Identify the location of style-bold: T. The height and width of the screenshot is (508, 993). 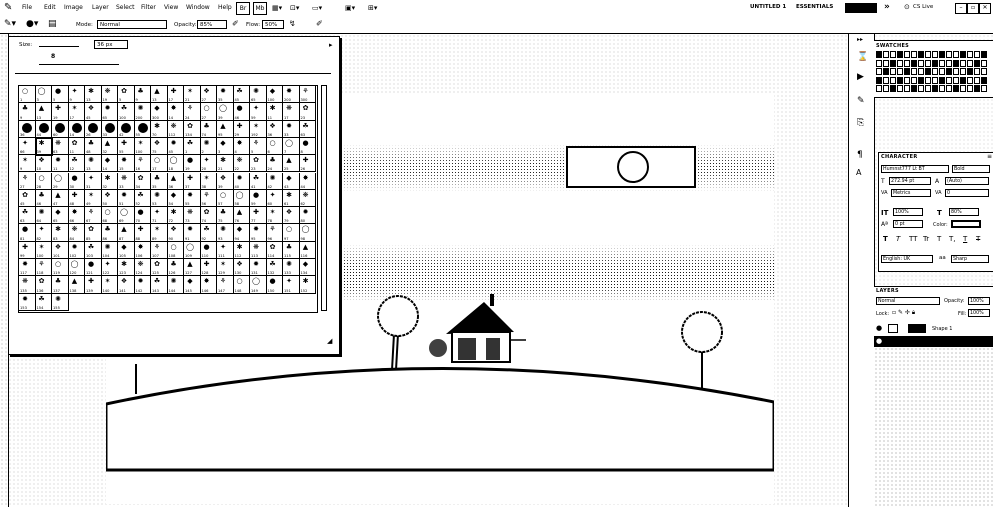
(885, 239).